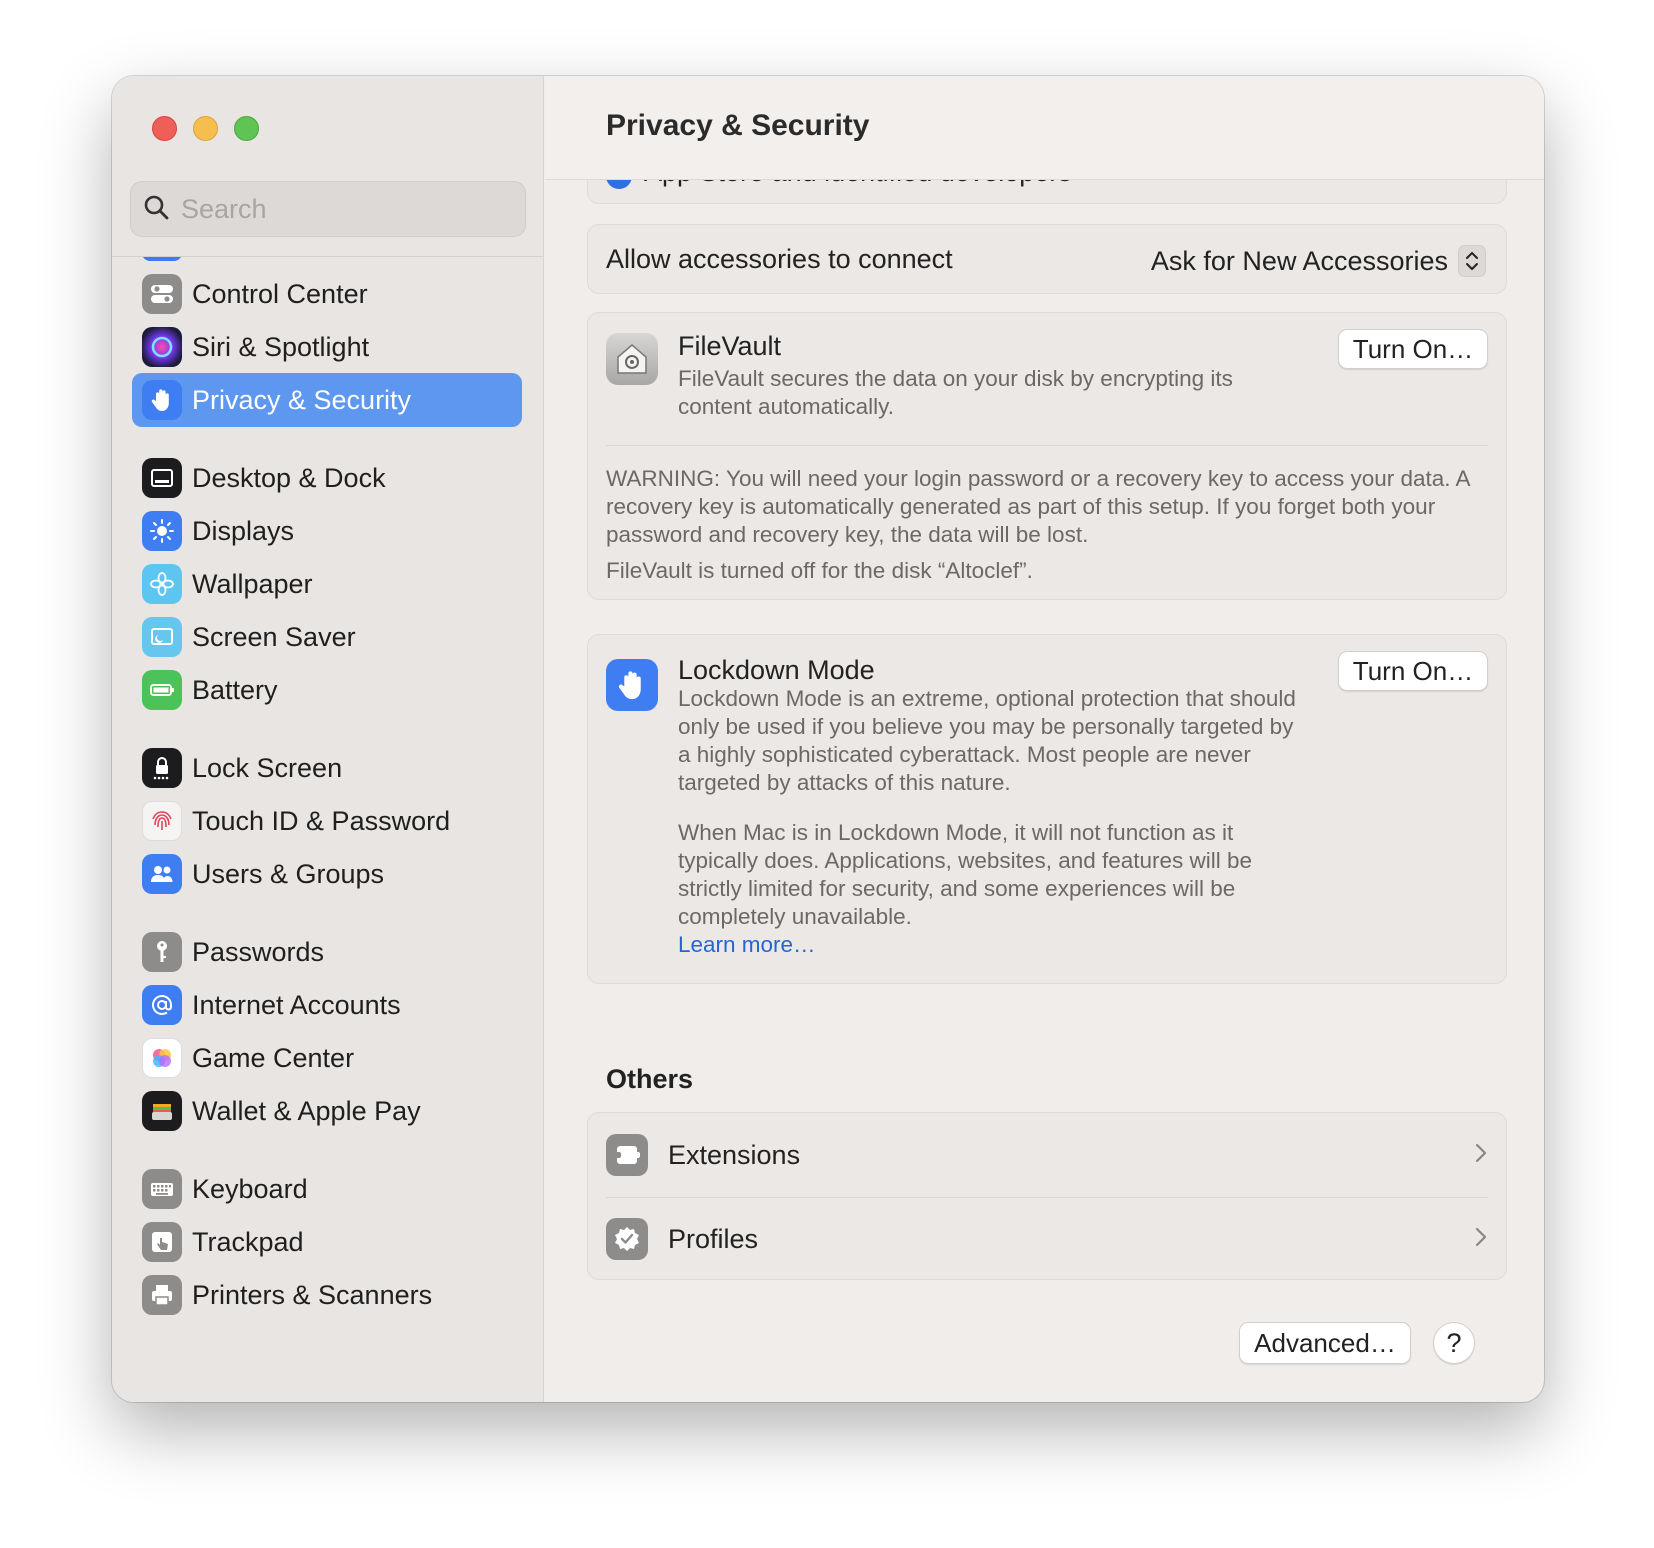  I want to click on sidebar-item-internet-accounts: Internet Accounts, so click(327, 1005).